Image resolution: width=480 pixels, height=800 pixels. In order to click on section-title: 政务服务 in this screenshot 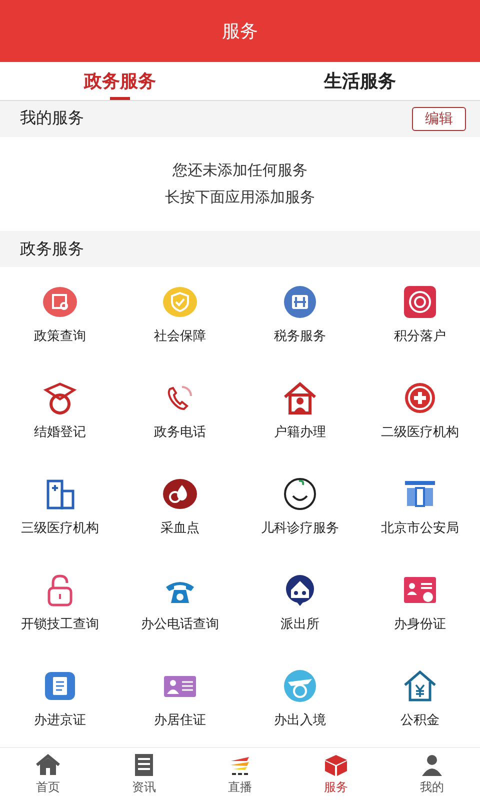, I will do `click(52, 249)`.